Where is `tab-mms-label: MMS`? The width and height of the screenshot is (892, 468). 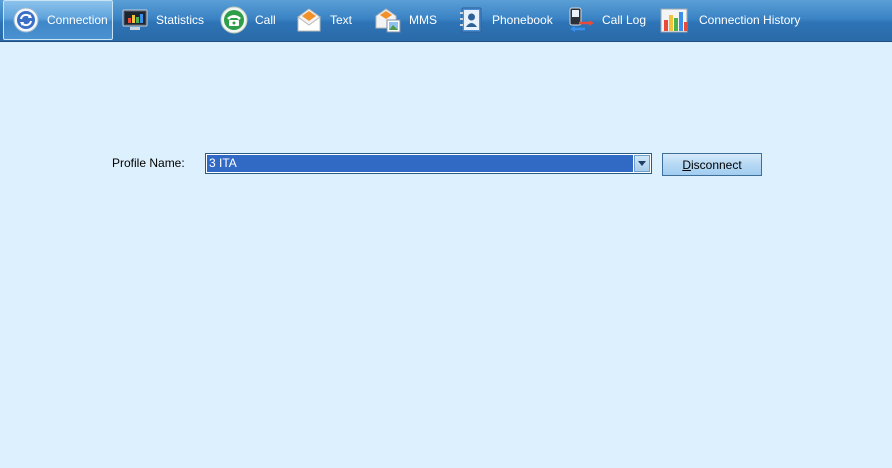 tab-mms-label: MMS is located at coordinates (423, 20).